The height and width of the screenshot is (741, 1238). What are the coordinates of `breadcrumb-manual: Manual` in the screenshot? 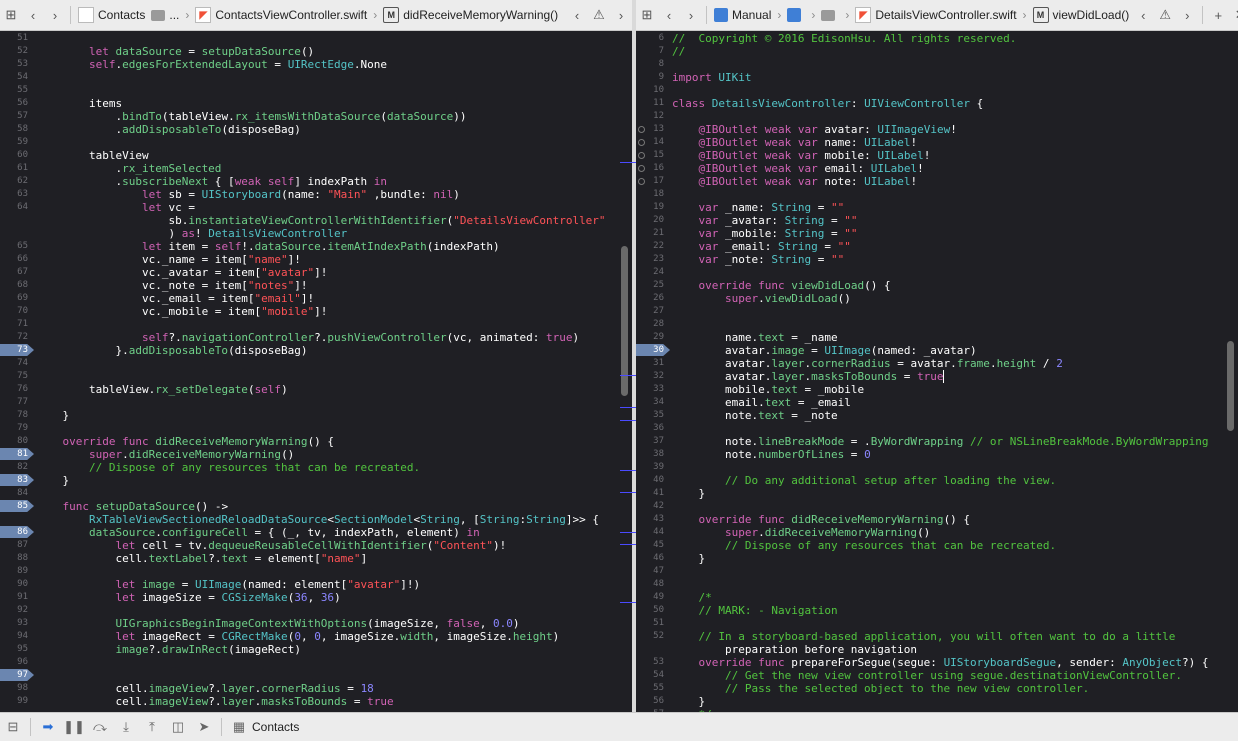 It's located at (742, 15).